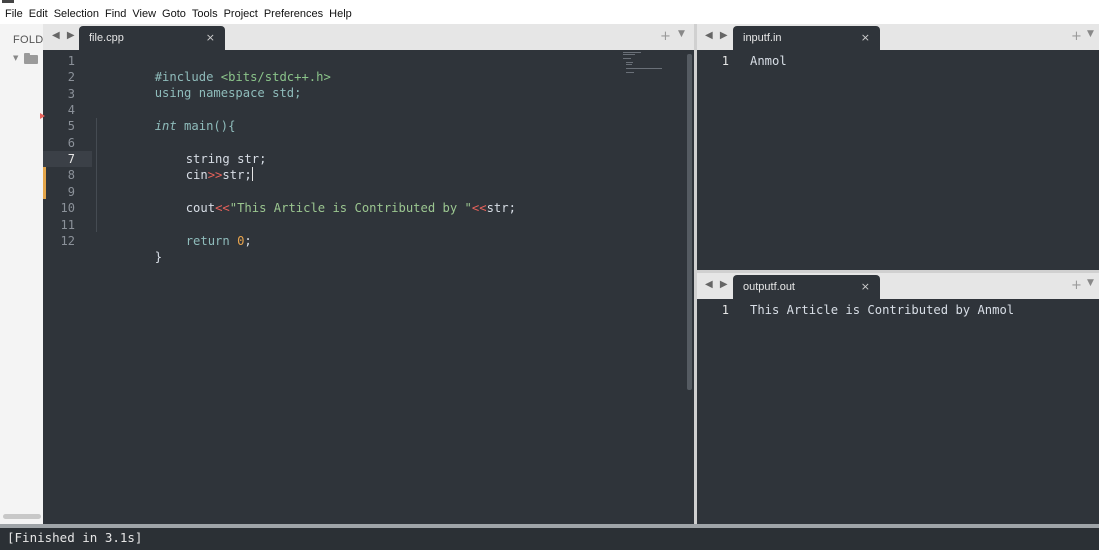  I want to click on build-status-text: [Finished in 3.1s], so click(75, 537).